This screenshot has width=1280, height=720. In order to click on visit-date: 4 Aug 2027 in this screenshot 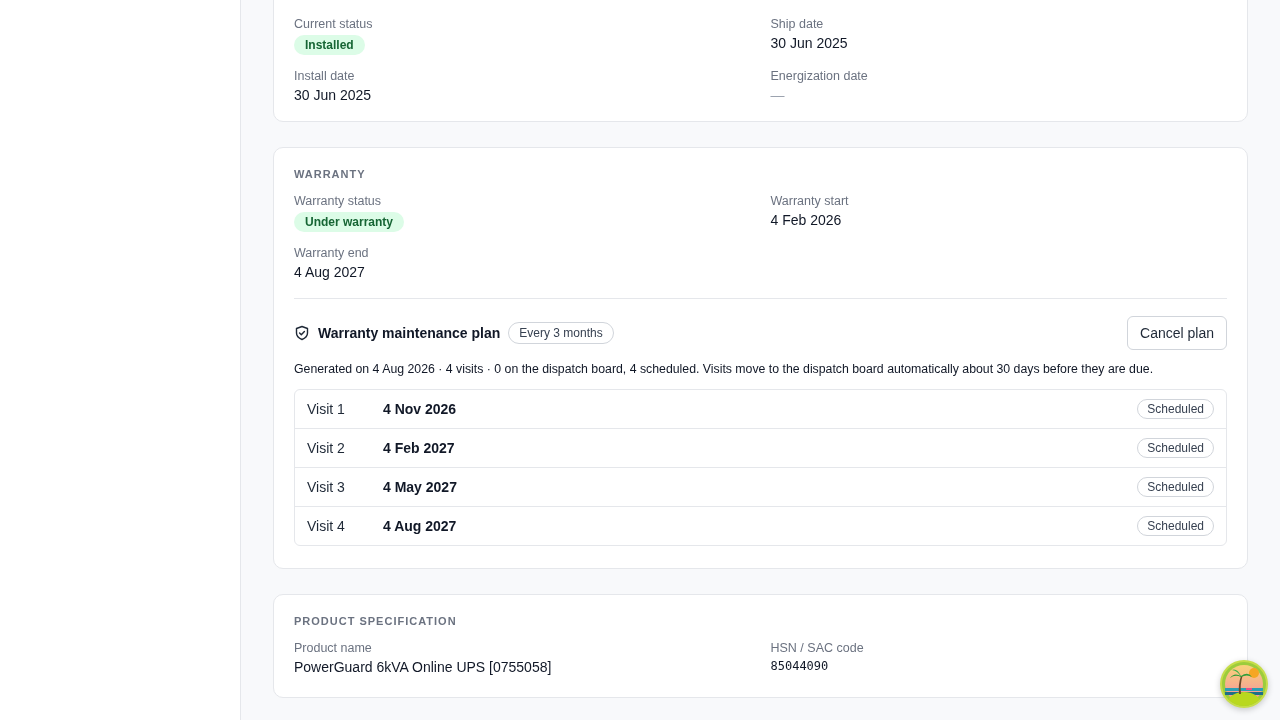, I will do `click(420, 526)`.